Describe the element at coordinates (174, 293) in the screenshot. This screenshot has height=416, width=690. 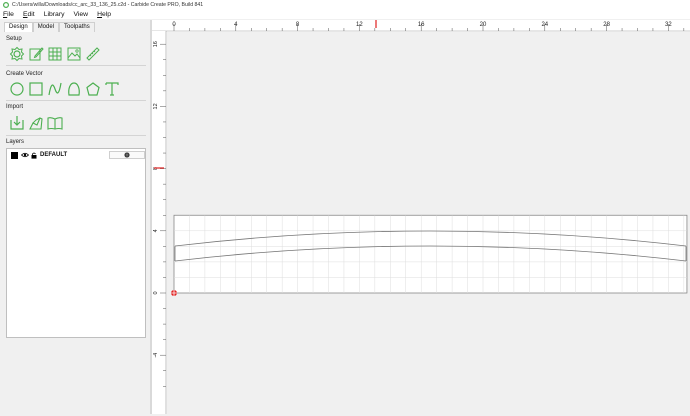
I see `origin-marker-icon` at that location.